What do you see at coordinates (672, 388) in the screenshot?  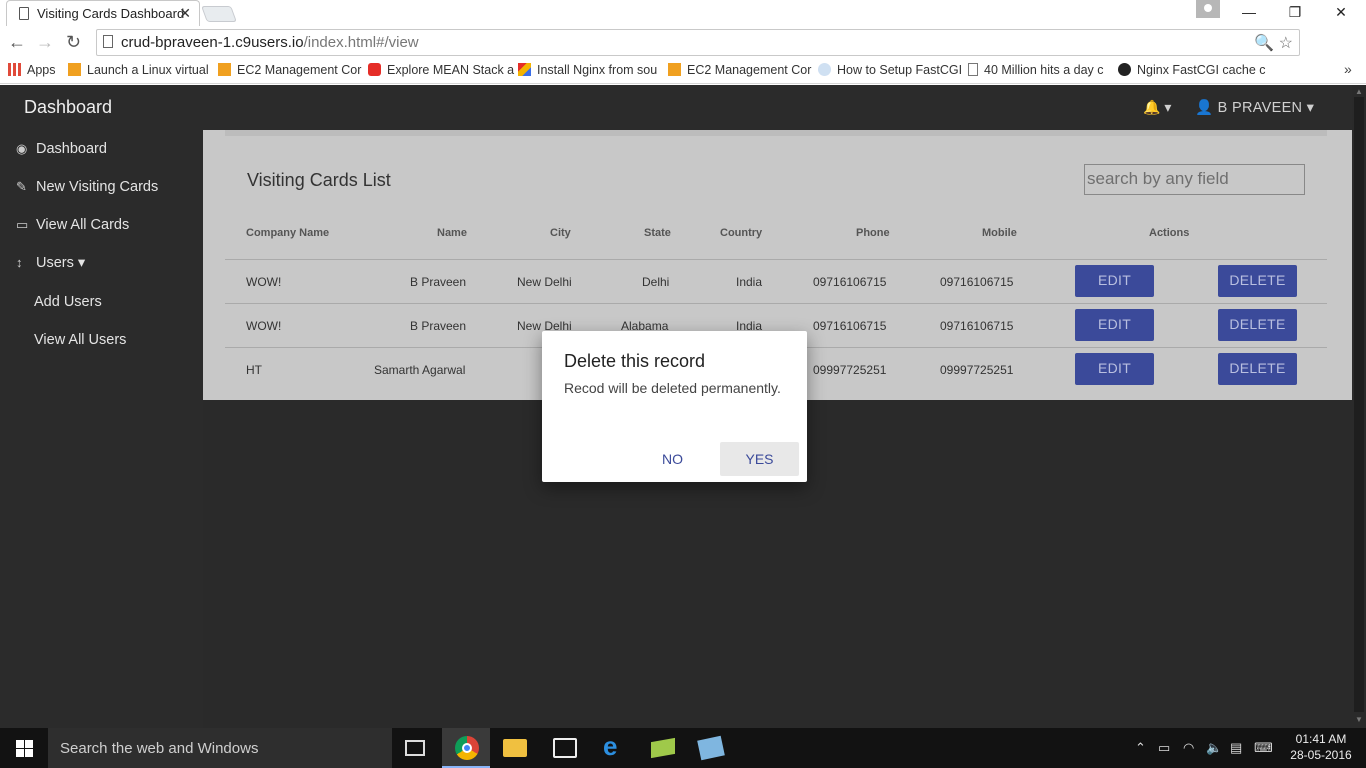 I see `dialog-message: Recod will be deleted permanently.` at bounding box center [672, 388].